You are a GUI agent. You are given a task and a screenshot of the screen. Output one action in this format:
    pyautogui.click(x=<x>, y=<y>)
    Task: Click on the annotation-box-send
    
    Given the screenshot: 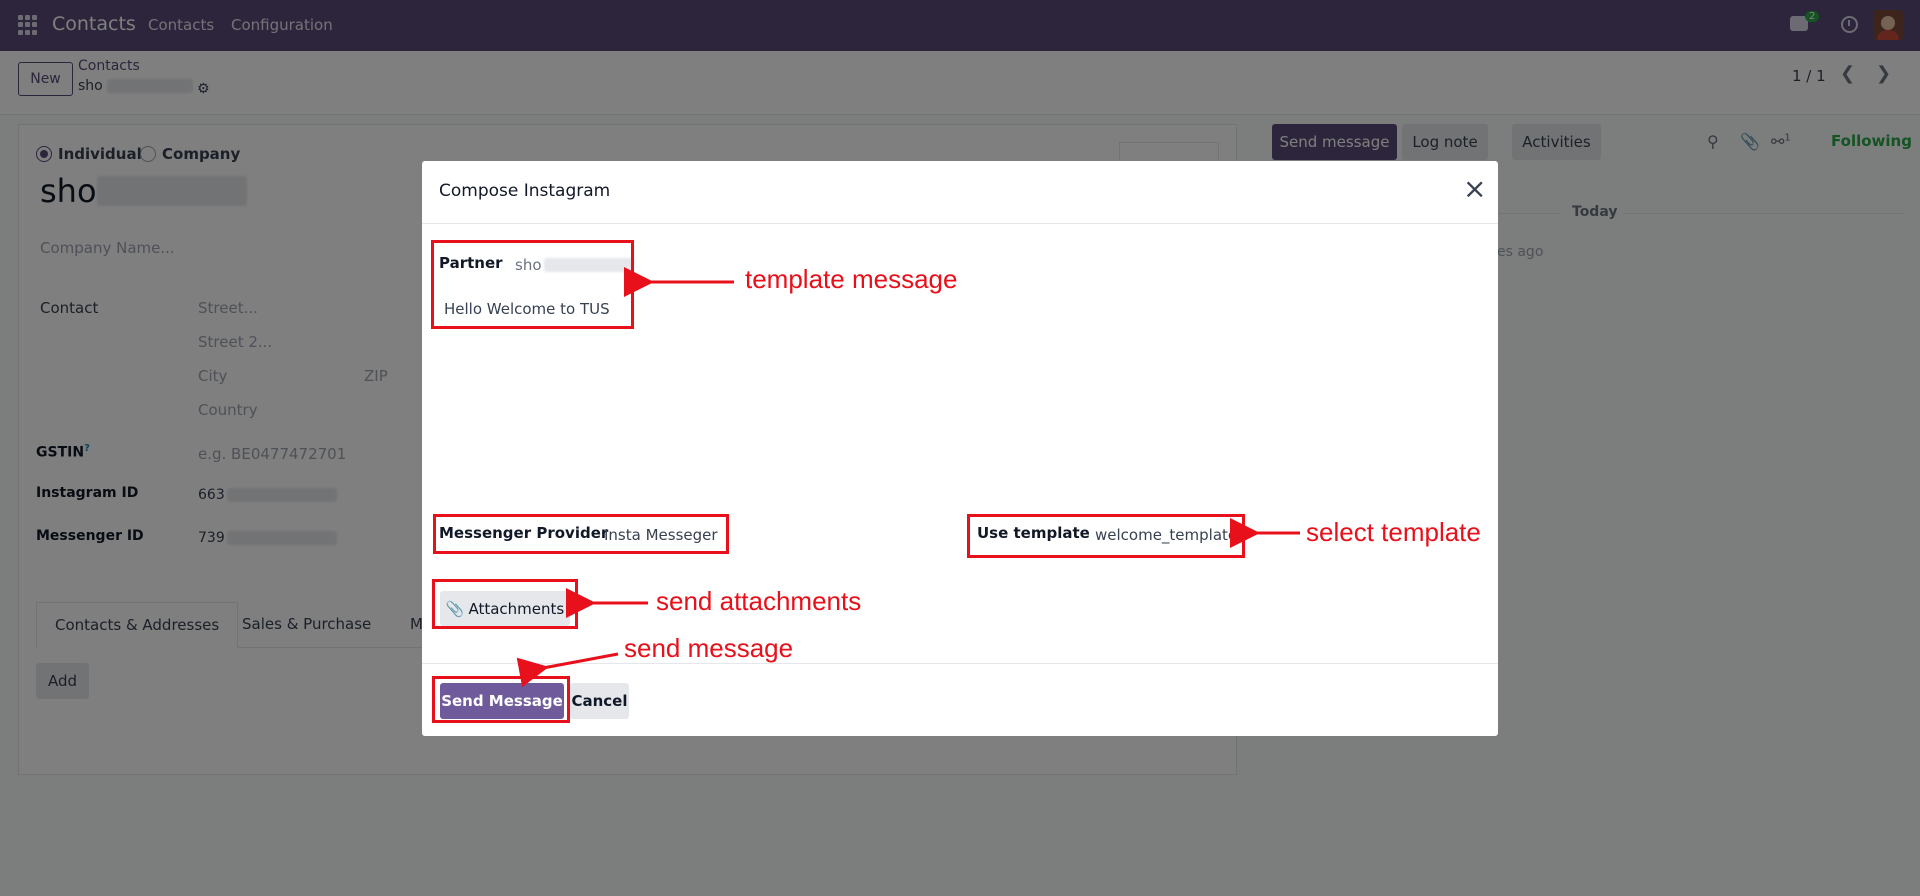 What is the action you would take?
    pyautogui.click(x=501, y=699)
    